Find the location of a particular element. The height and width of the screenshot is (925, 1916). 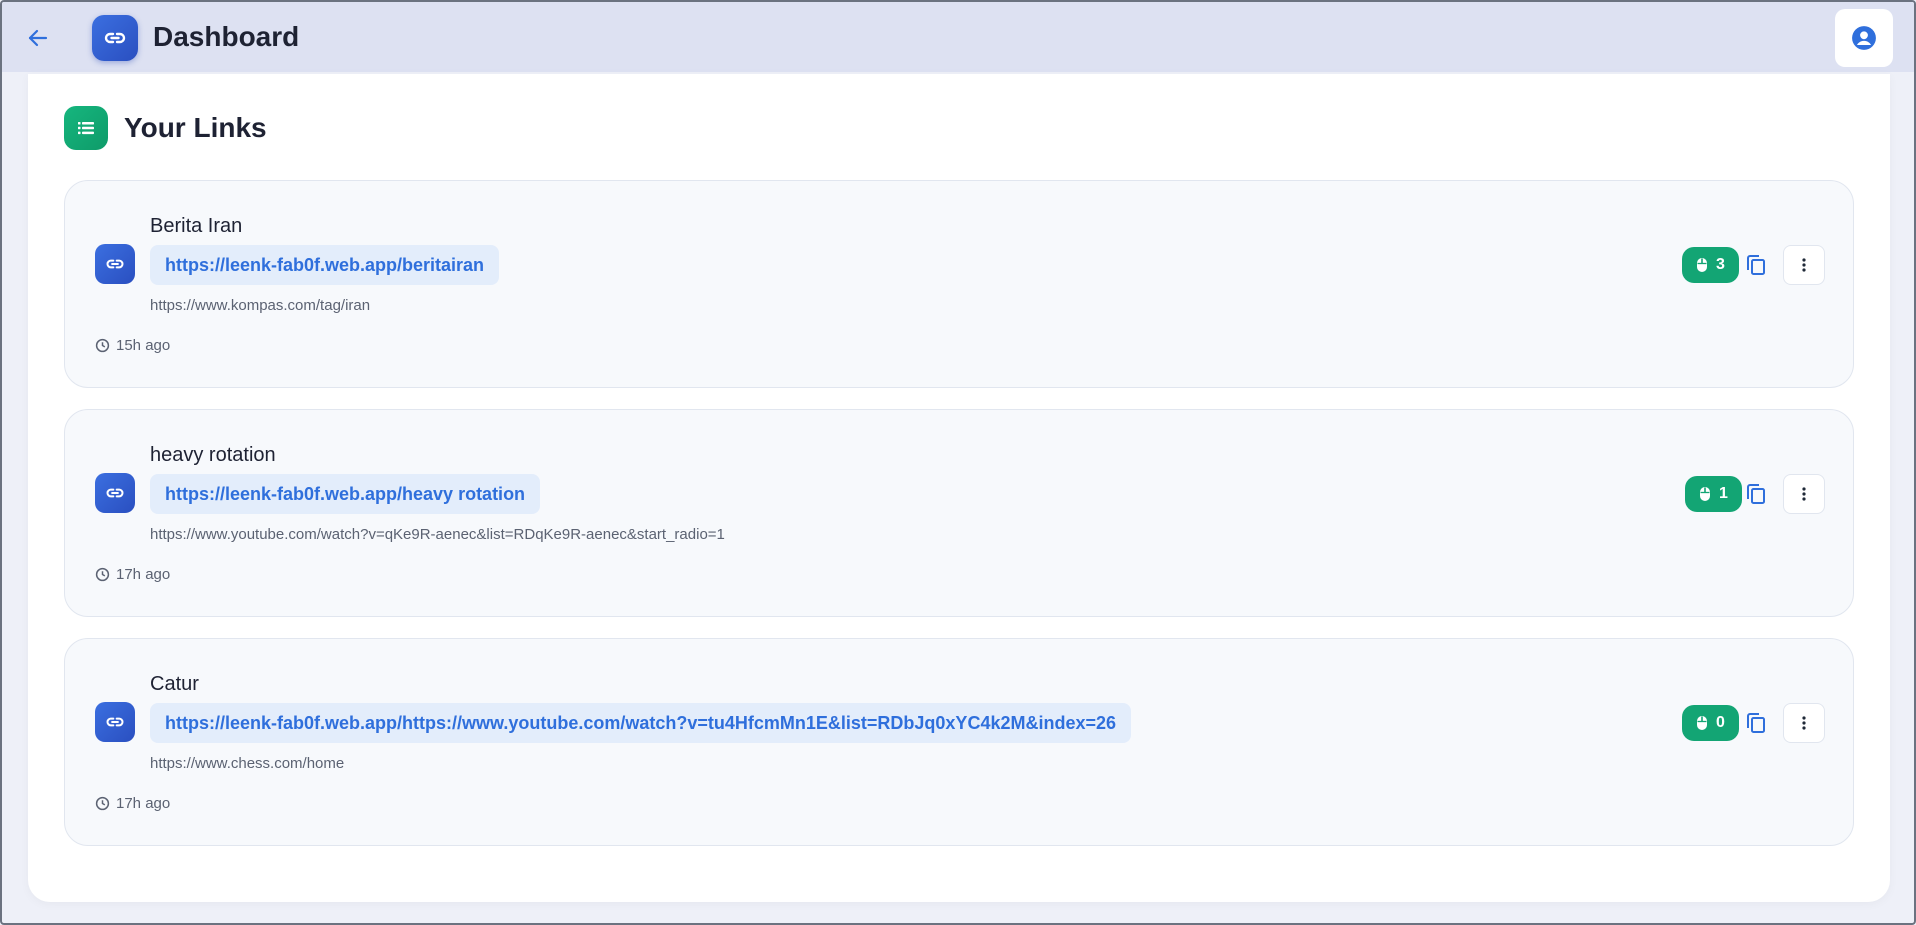

clicks-badge: 3 is located at coordinates (1710, 265).